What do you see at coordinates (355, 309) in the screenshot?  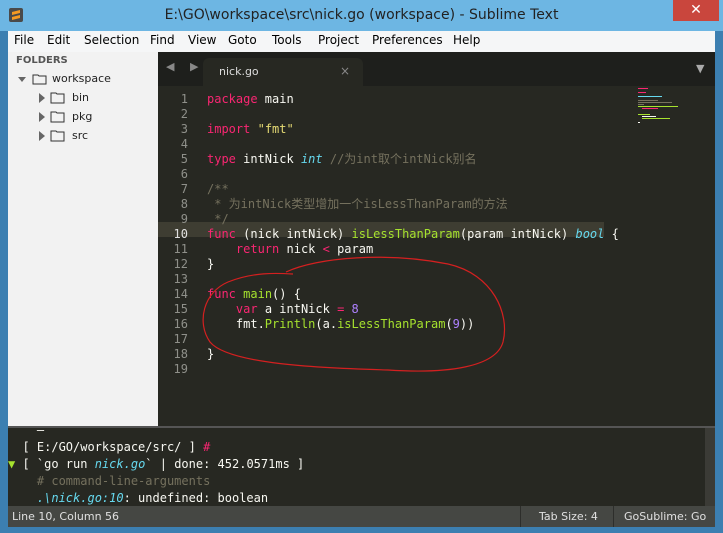 I see `code-token: 8` at bounding box center [355, 309].